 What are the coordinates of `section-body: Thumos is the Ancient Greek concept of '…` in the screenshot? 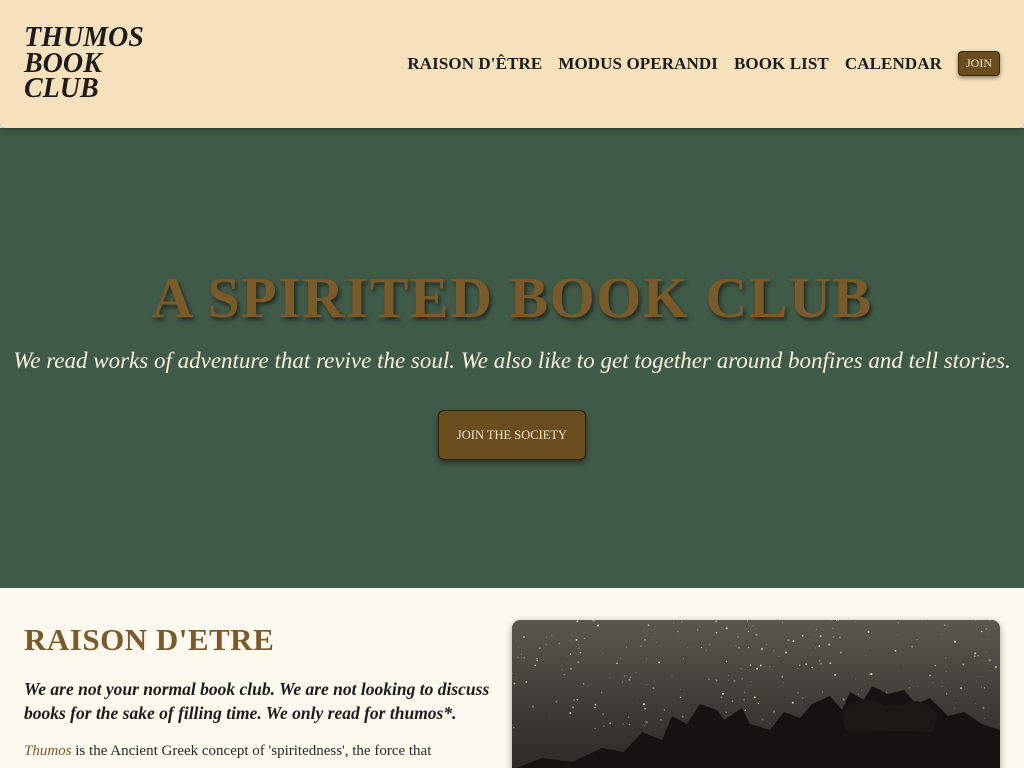 It's located at (259, 751).